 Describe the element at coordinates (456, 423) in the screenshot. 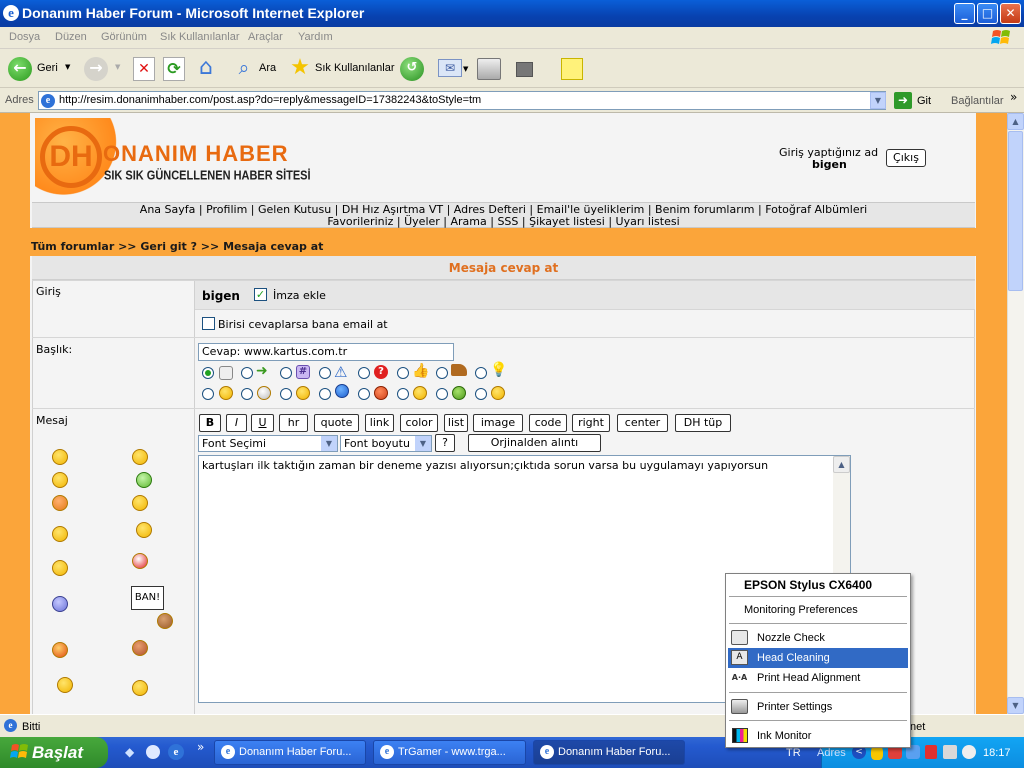

I see `list-button: list` at that location.